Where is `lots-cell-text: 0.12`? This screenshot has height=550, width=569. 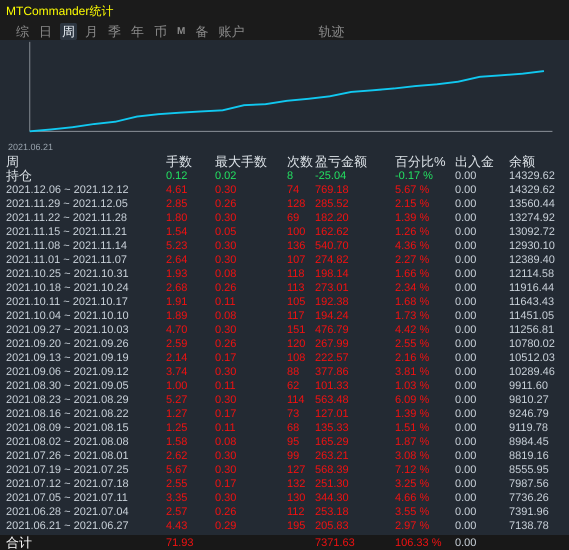 lots-cell-text: 0.12 is located at coordinates (177, 176).